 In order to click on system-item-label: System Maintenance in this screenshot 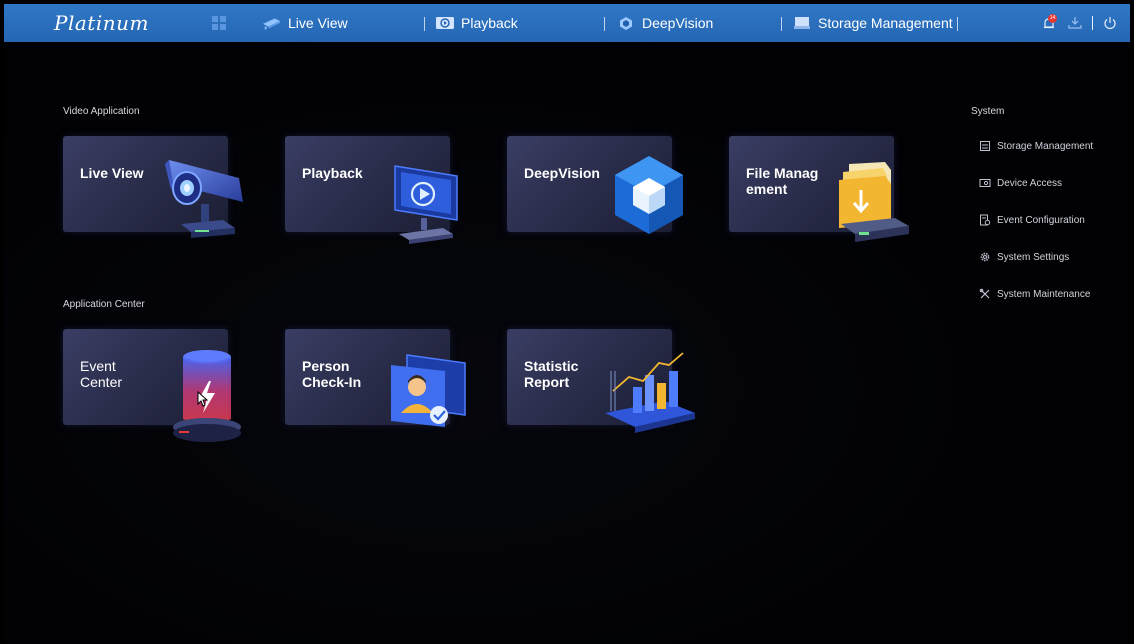, I will do `click(1044, 294)`.